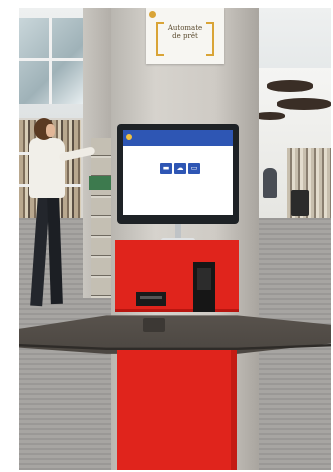 Image resolution: width=333 pixels, height=472 pixels. What do you see at coordinates (178, 138) in the screenshot?
I see `screen-header` at bounding box center [178, 138].